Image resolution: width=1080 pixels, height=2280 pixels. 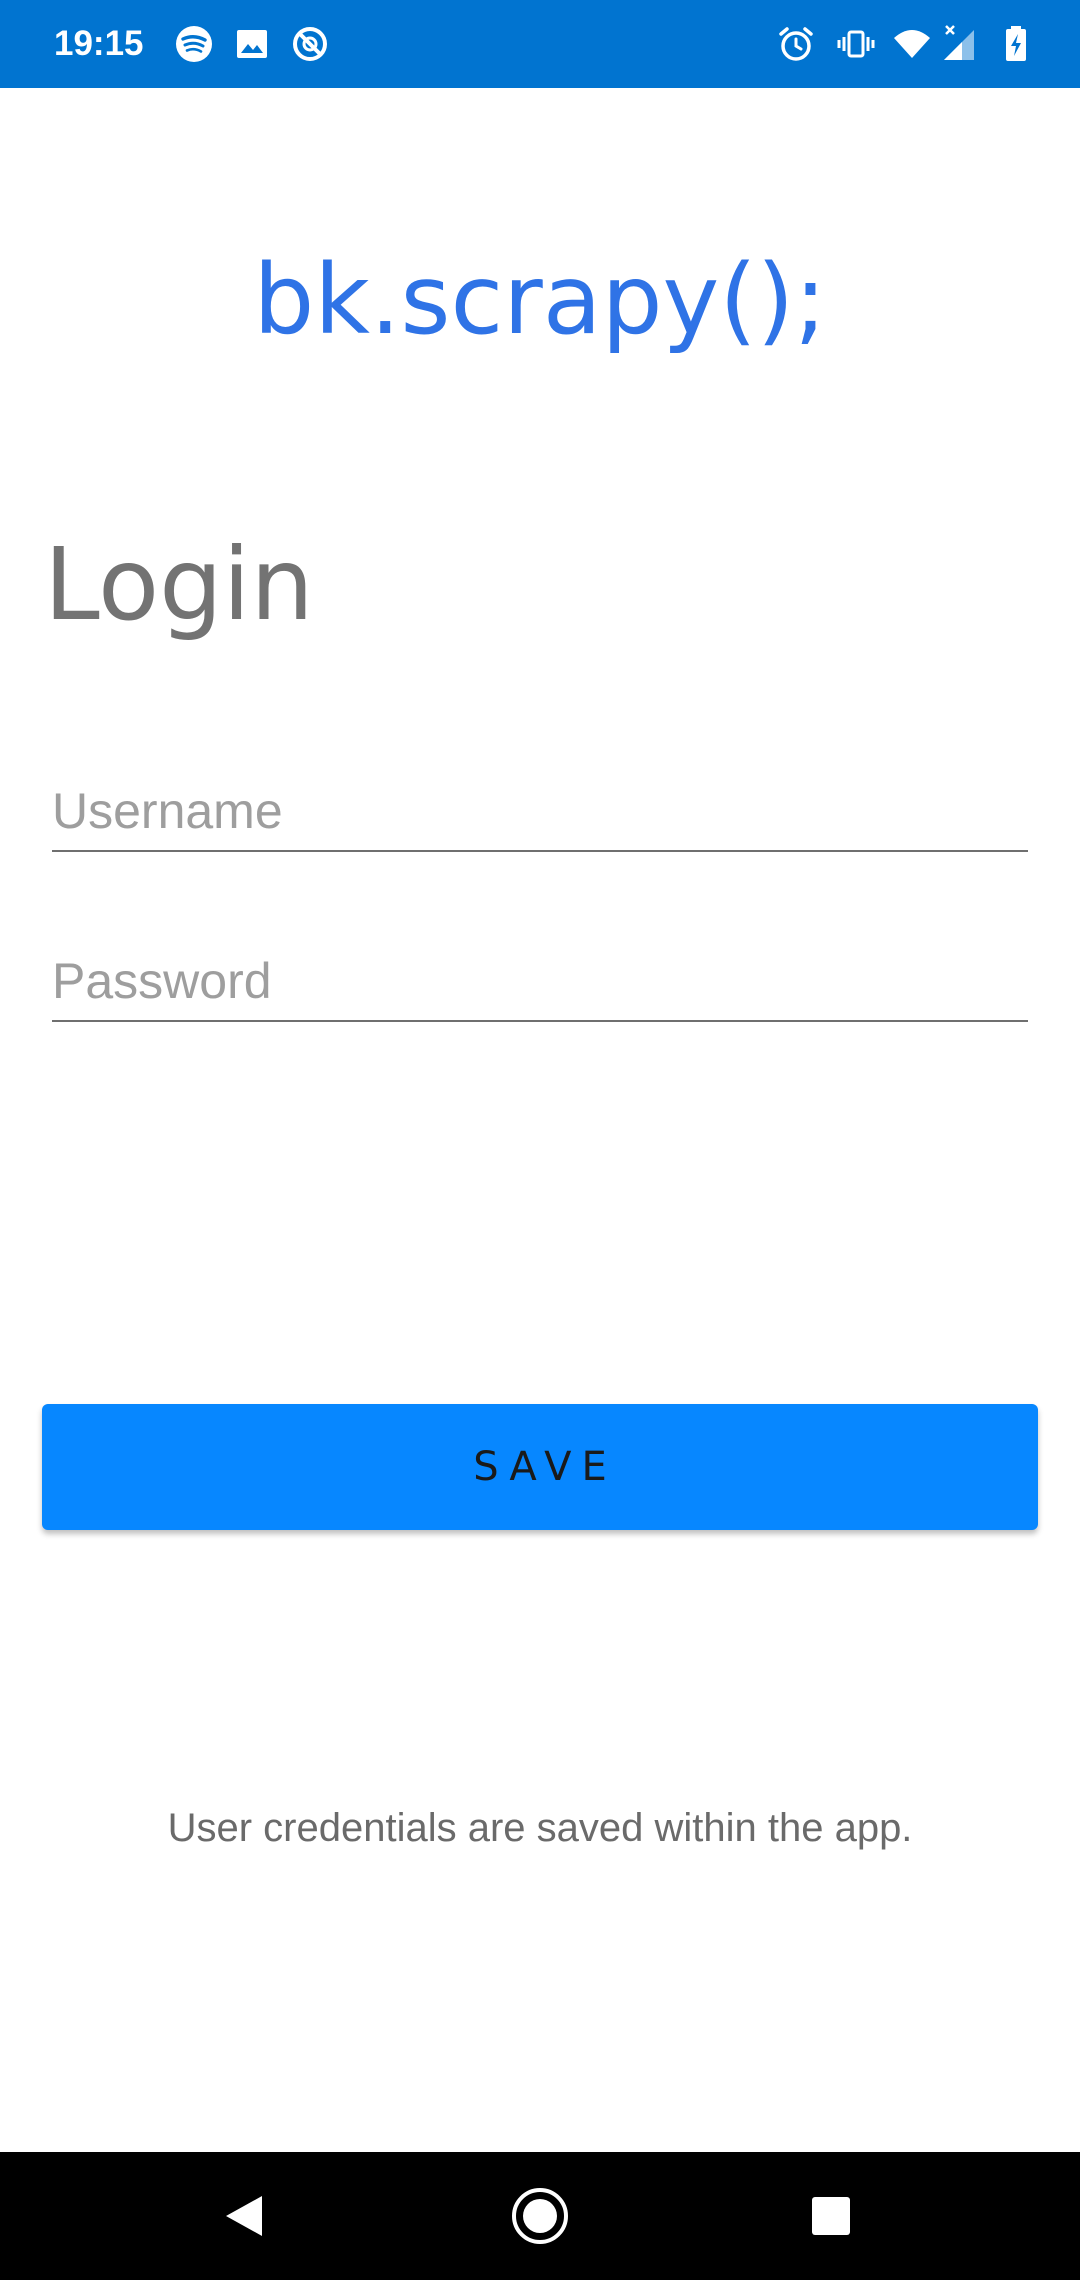 What do you see at coordinates (540, 1467) in the screenshot?
I see `save-button: SAVE` at bounding box center [540, 1467].